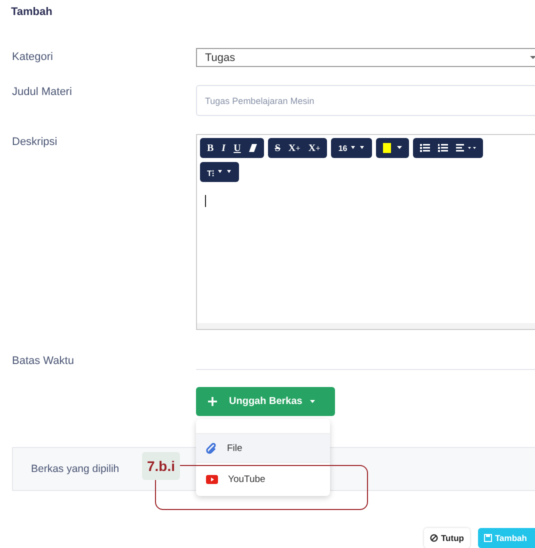 The height and width of the screenshot is (548, 535). Describe the element at coordinates (205, 201) in the screenshot. I see `text-cursor` at that location.